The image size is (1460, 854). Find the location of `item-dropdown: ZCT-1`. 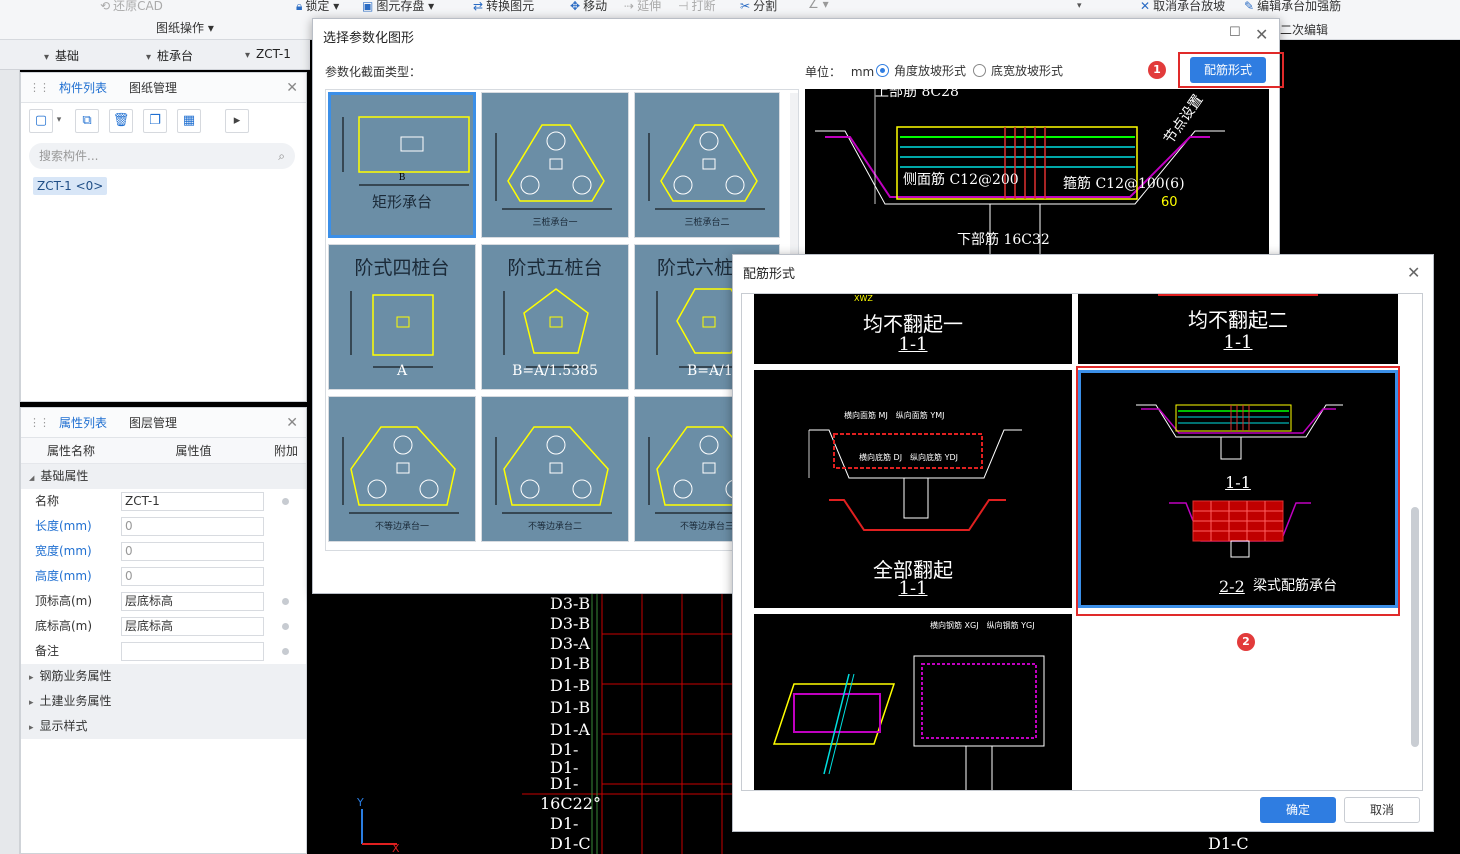

item-dropdown: ZCT-1 is located at coordinates (268, 54).